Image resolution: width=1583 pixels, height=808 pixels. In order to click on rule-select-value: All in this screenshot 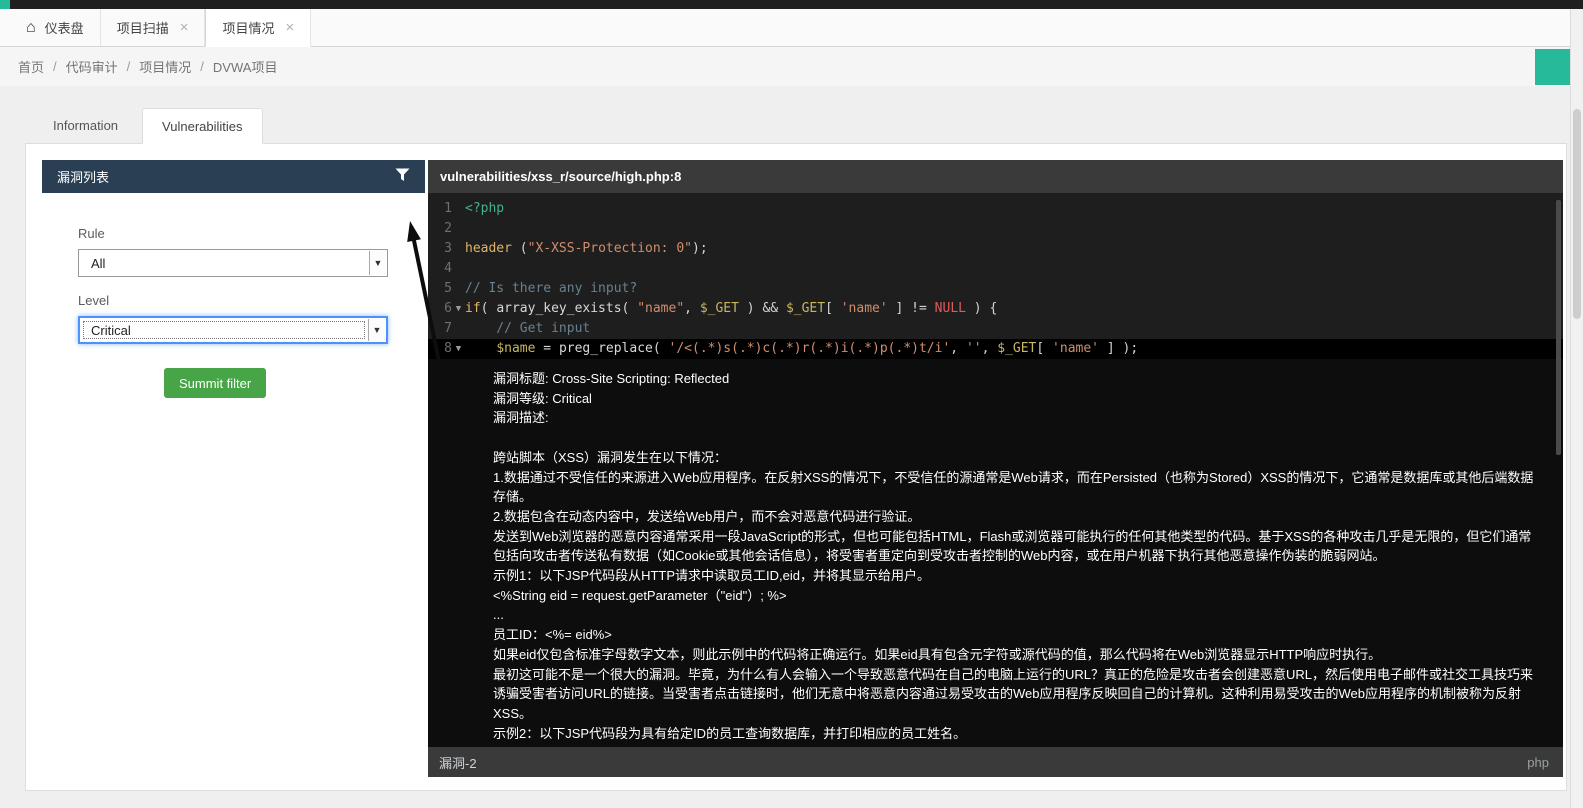, I will do `click(98, 263)`.